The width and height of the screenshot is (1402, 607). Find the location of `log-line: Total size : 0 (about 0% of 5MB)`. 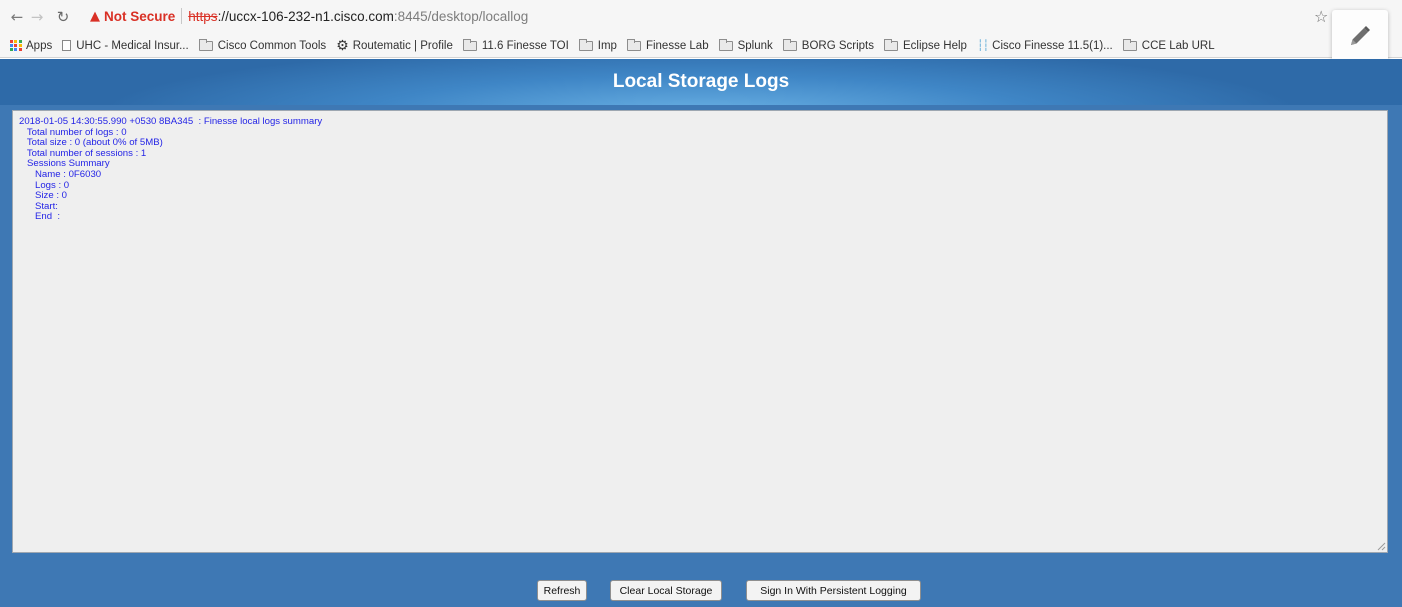

log-line: Total size : 0 (about 0% of 5MB) is located at coordinates (91, 143).